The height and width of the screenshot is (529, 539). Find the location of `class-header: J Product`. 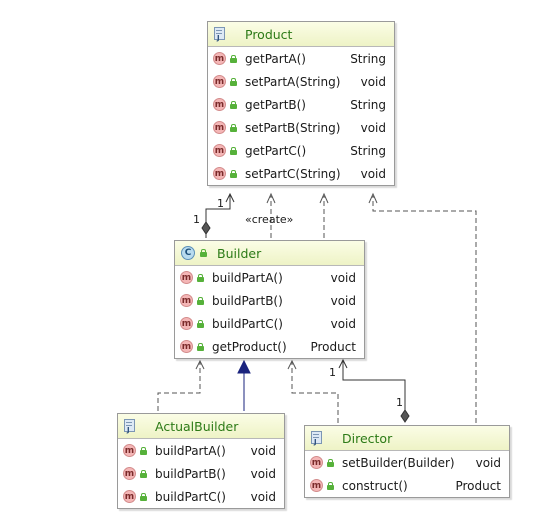

class-header: J Product is located at coordinates (301, 34).